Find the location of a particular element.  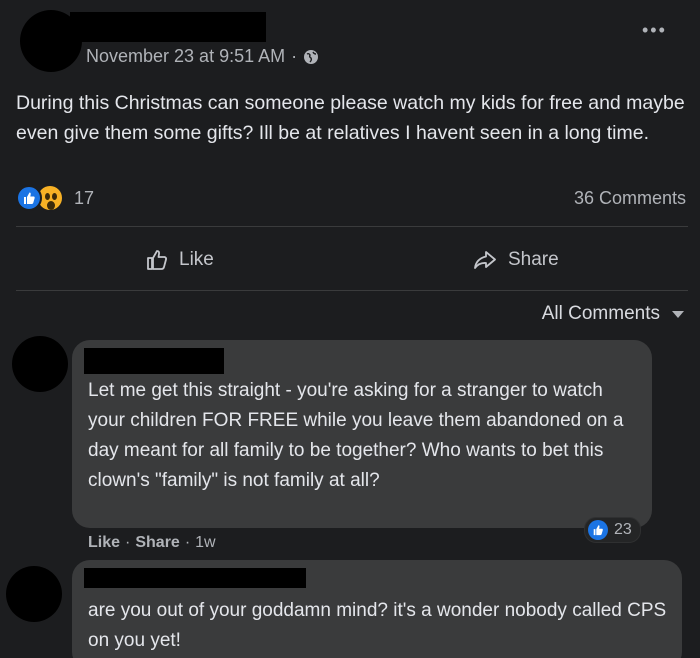

comments-count-link: 36 Comments is located at coordinates (630, 198).